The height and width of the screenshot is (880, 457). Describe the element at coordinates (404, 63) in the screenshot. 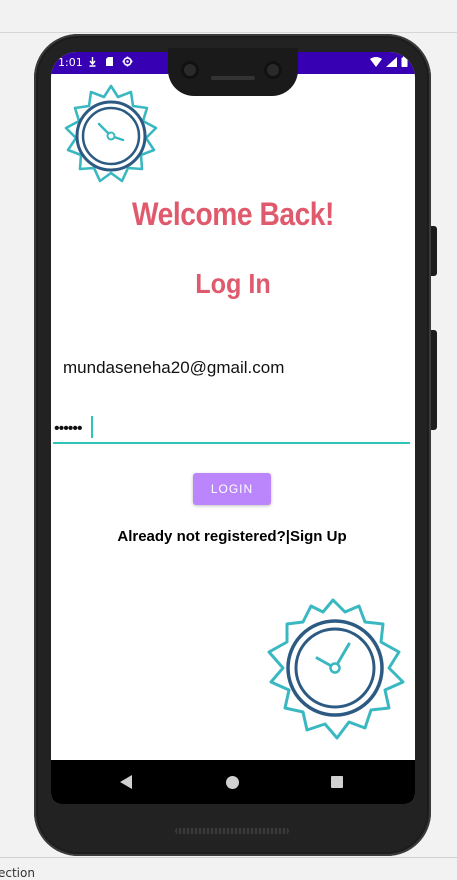

I see `battery-icon` at that location.